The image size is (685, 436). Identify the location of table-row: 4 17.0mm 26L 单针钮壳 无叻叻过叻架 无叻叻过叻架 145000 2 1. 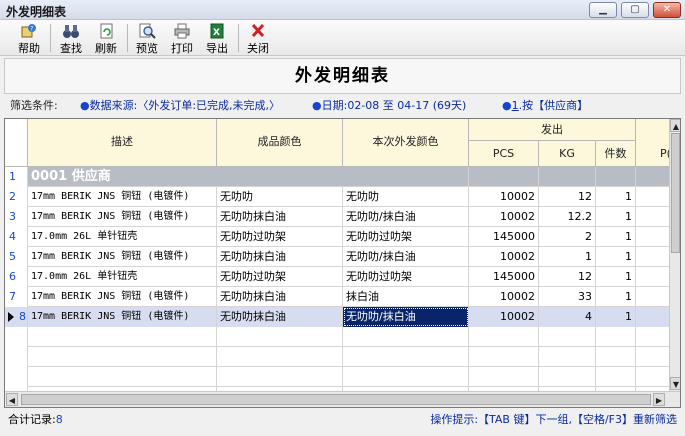
(342, 237).